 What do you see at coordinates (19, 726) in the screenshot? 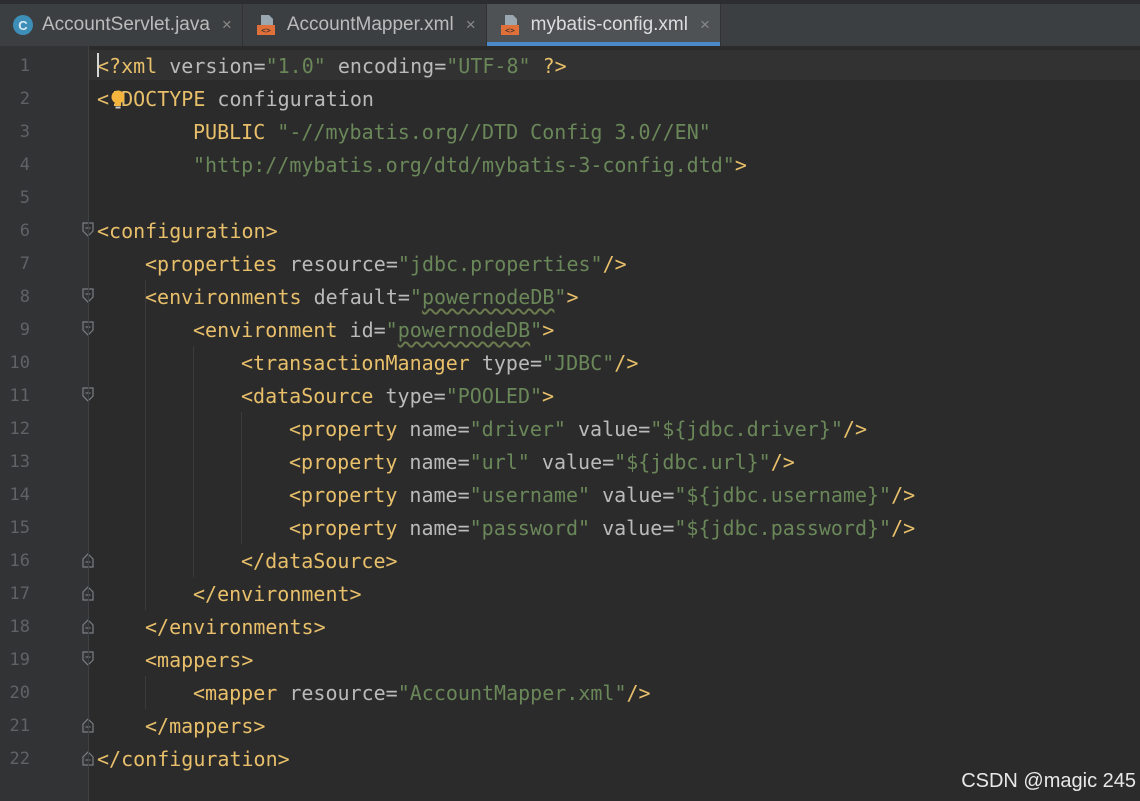
I see `line-number: 21` at bounding box center [19, 726].